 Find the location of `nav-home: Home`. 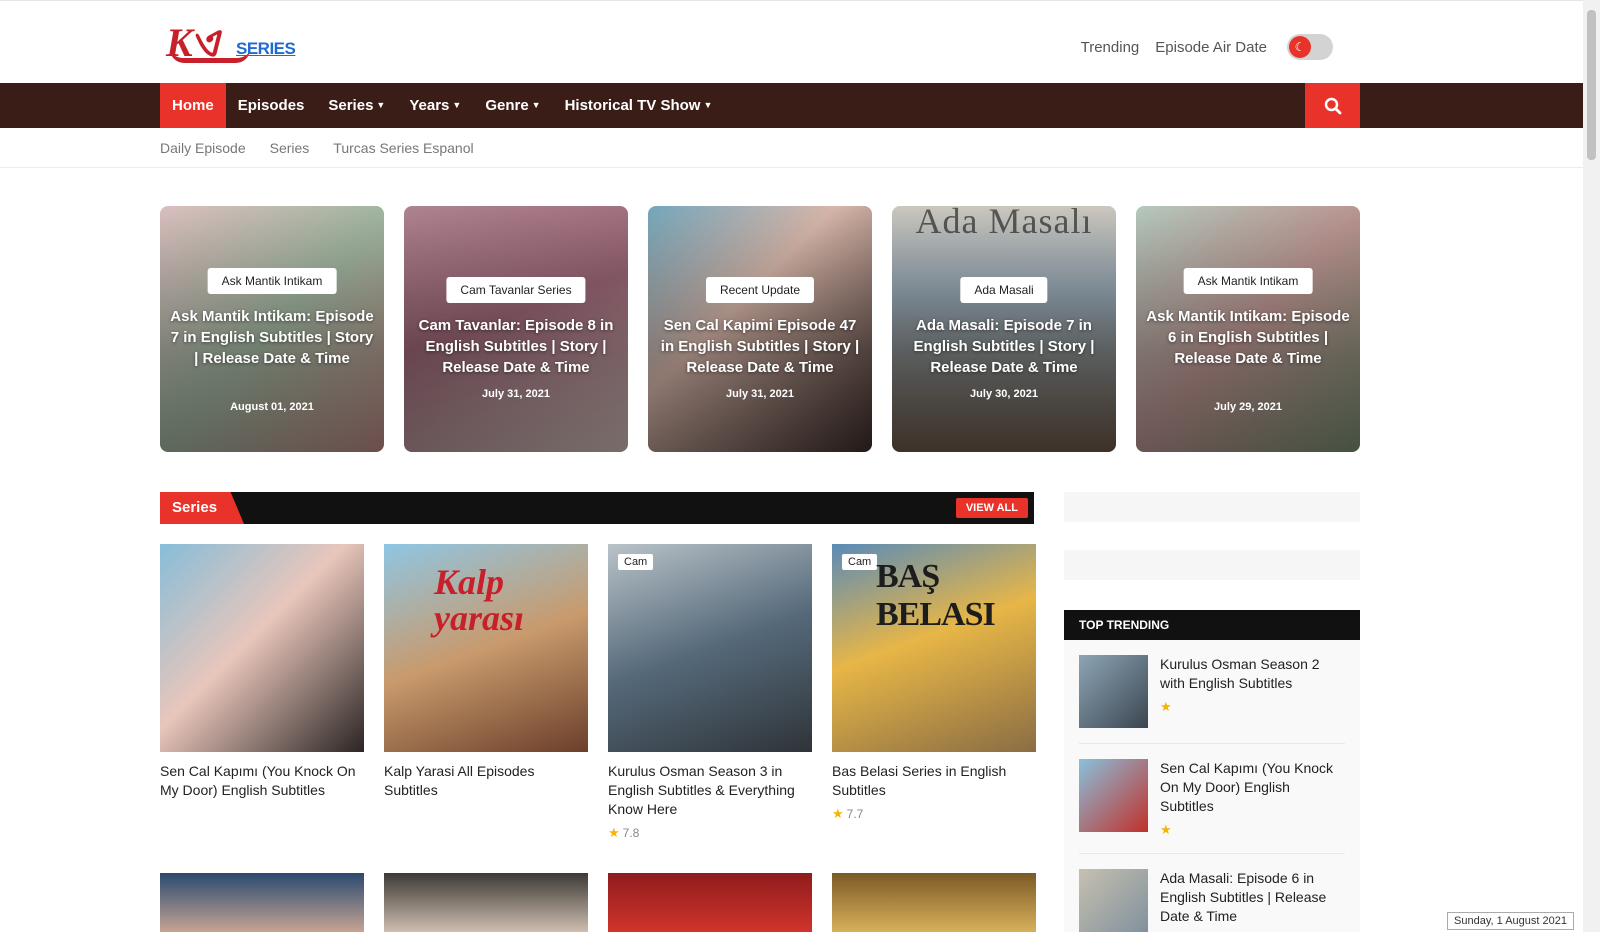

nav-home: Home is located at coordinates (193, 105).